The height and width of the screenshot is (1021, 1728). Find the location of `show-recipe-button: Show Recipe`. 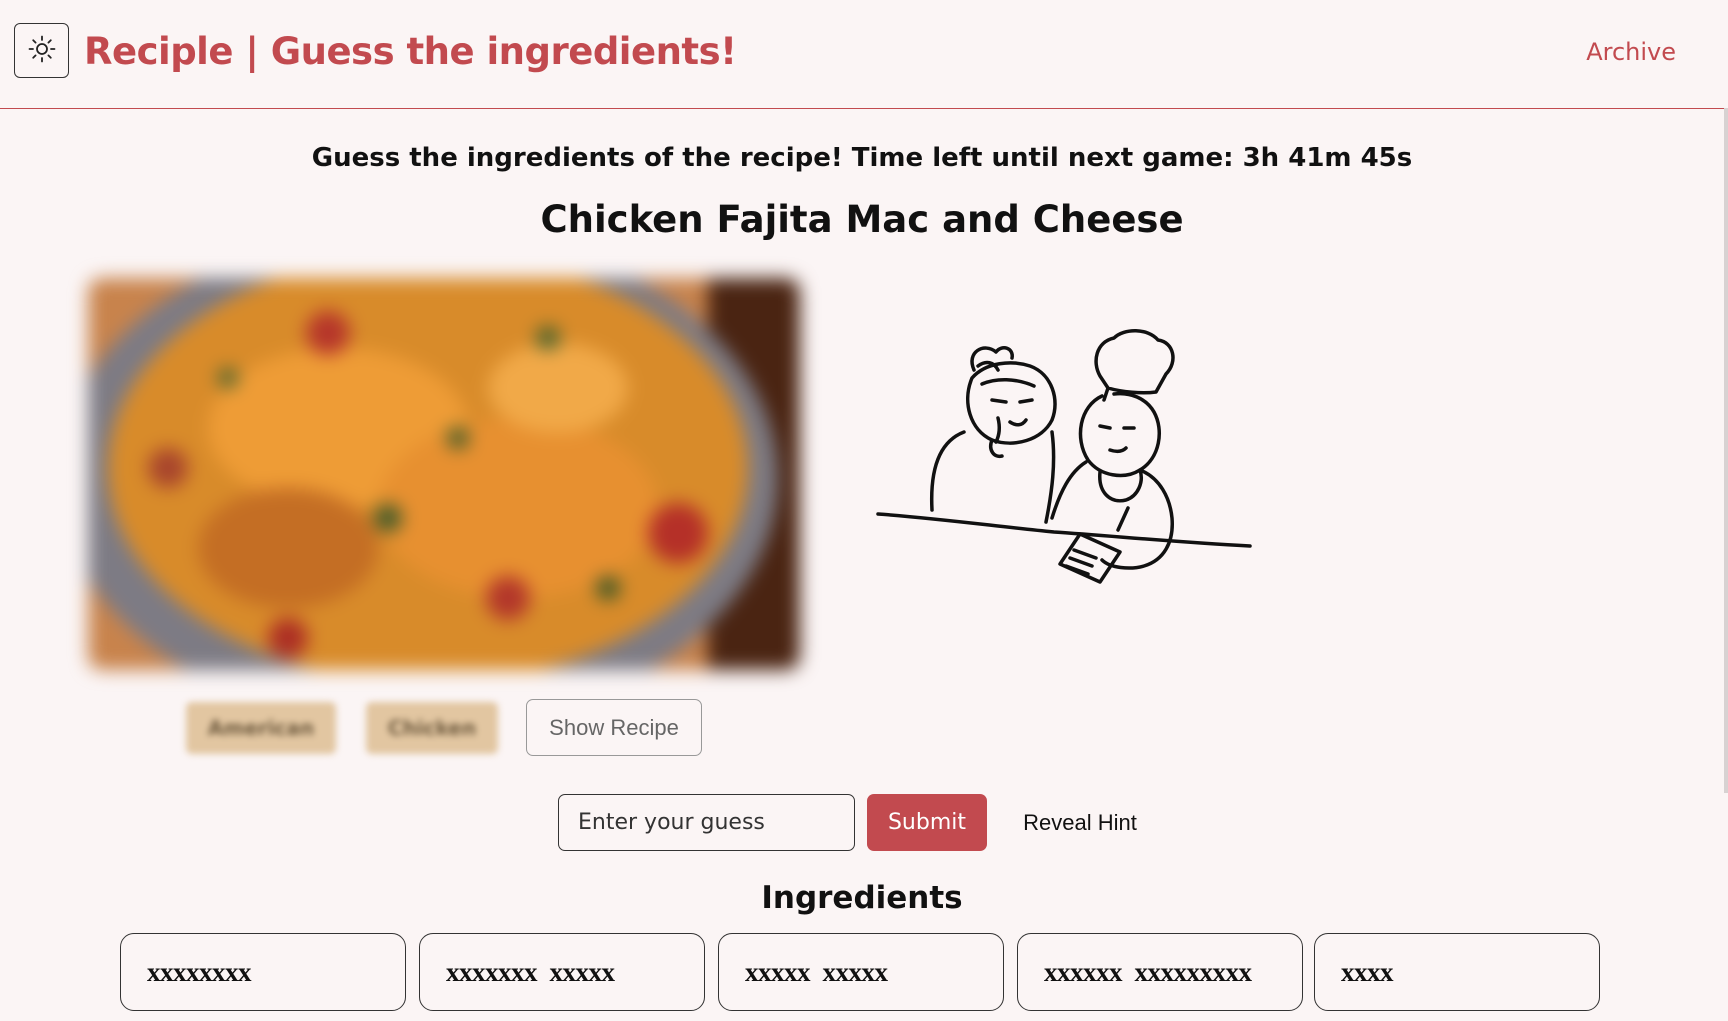

show-recipe-button: Show Recipe is located at coordinates (614, 727).